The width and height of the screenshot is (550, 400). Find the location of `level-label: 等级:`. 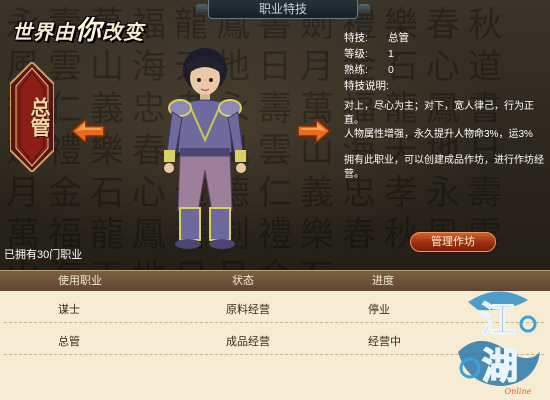

level-label: 等级: is located at coordinates (356, 54).